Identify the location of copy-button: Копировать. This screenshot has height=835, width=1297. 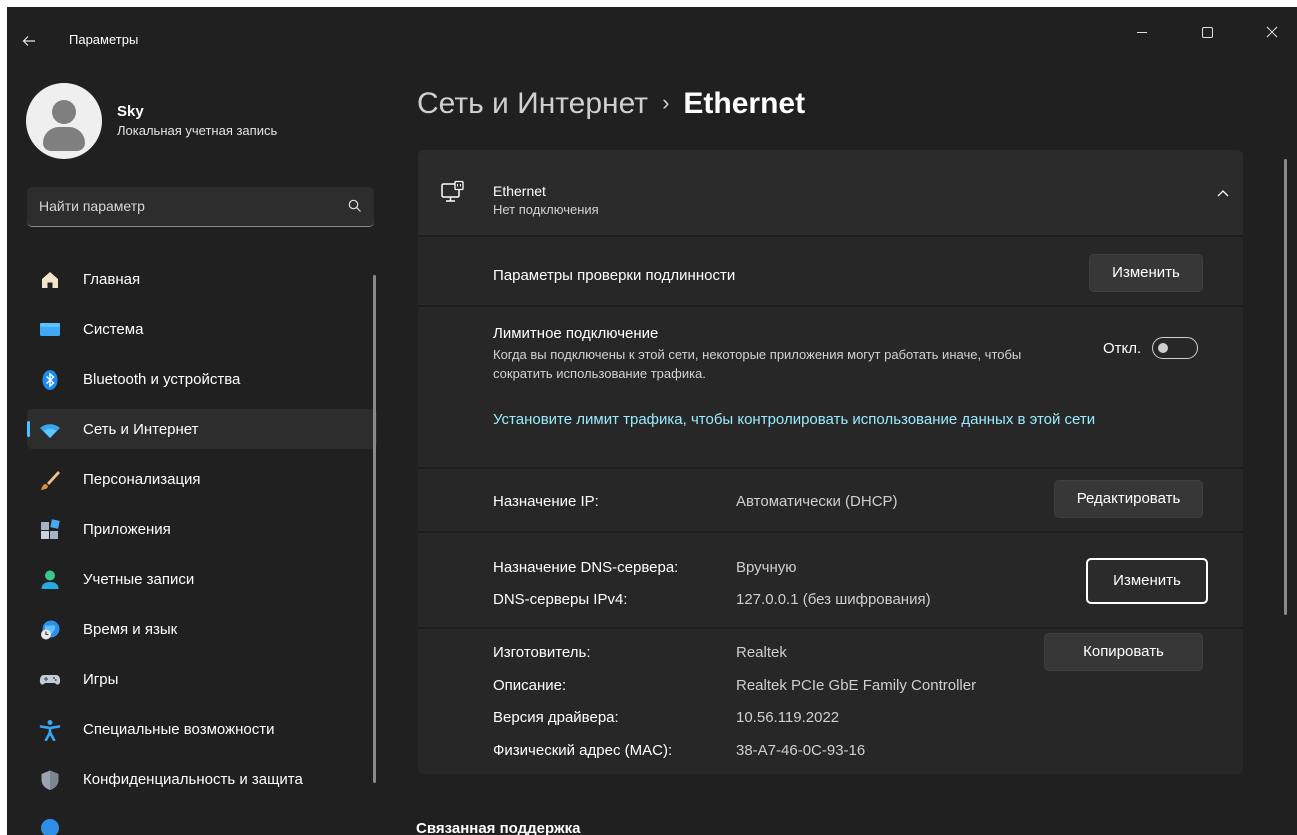
(1123, 652).